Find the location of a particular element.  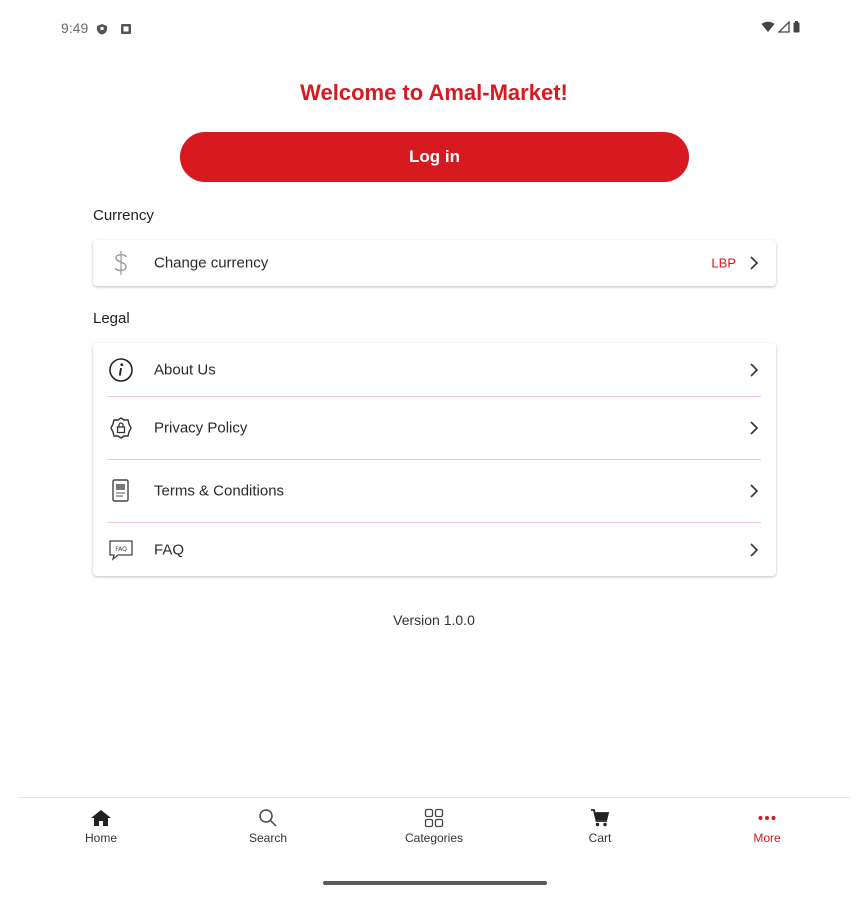

status-time: 9:49 is located at coordinates (75, 28).